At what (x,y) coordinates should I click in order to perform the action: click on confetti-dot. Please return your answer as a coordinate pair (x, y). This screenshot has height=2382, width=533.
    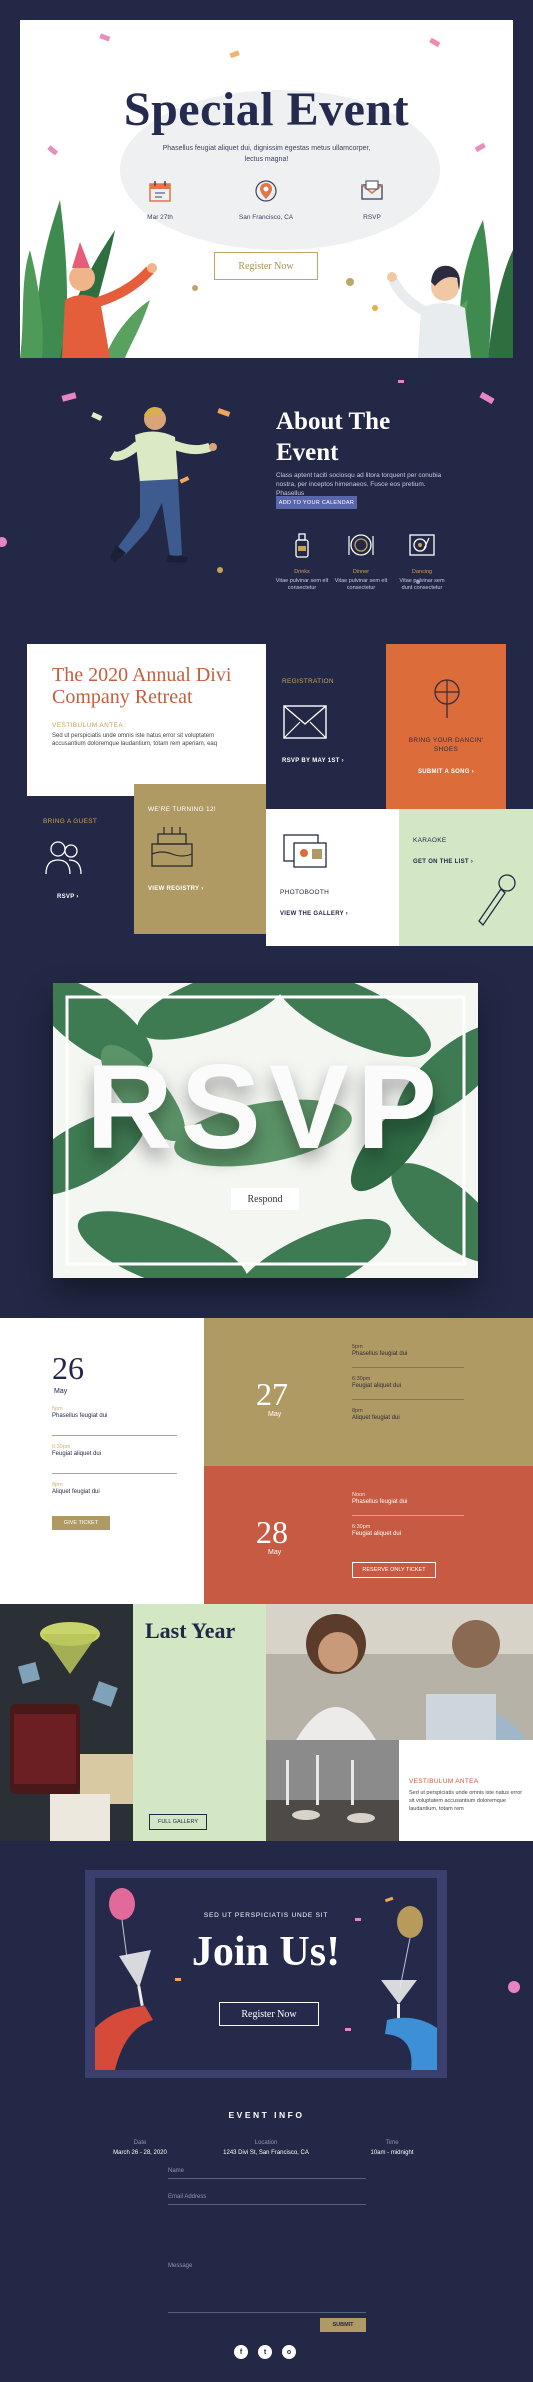
    Looking at the image, I should click on (514, 1987).